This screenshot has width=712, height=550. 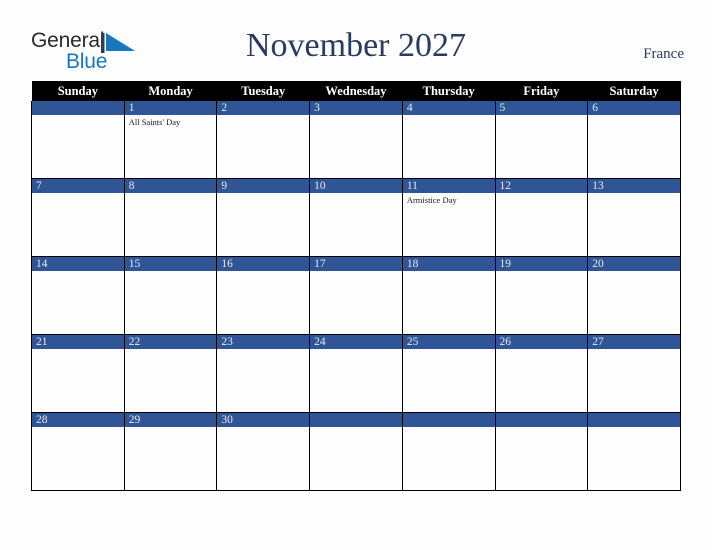 I want to click on day-cell-content: 12, so click(x=541, y=217).